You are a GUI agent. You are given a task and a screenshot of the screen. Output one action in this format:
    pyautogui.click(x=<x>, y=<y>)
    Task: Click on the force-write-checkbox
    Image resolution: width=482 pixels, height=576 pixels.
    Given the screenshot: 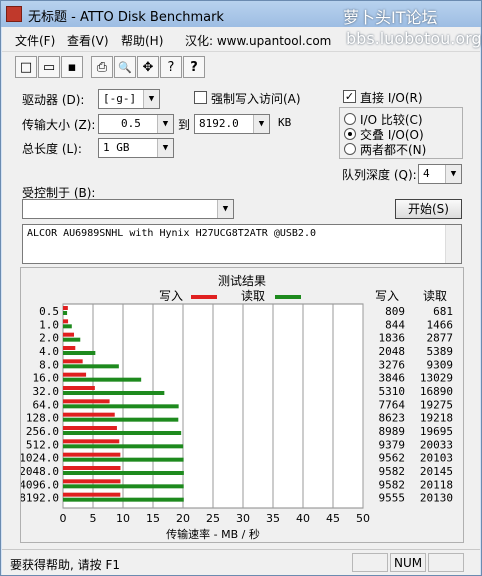 What is the action you would take?
    pyautogui.click(x=200, y=97)
    